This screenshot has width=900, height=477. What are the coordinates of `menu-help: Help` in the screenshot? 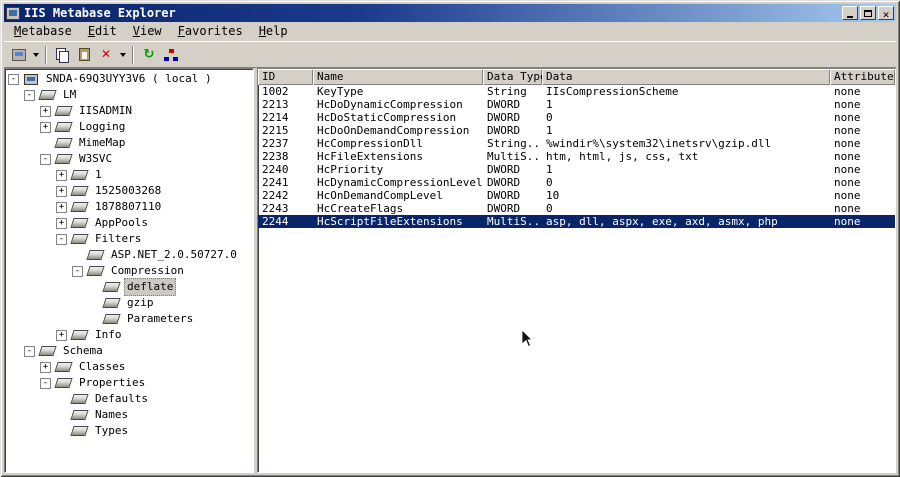 It's located at (273, 31).